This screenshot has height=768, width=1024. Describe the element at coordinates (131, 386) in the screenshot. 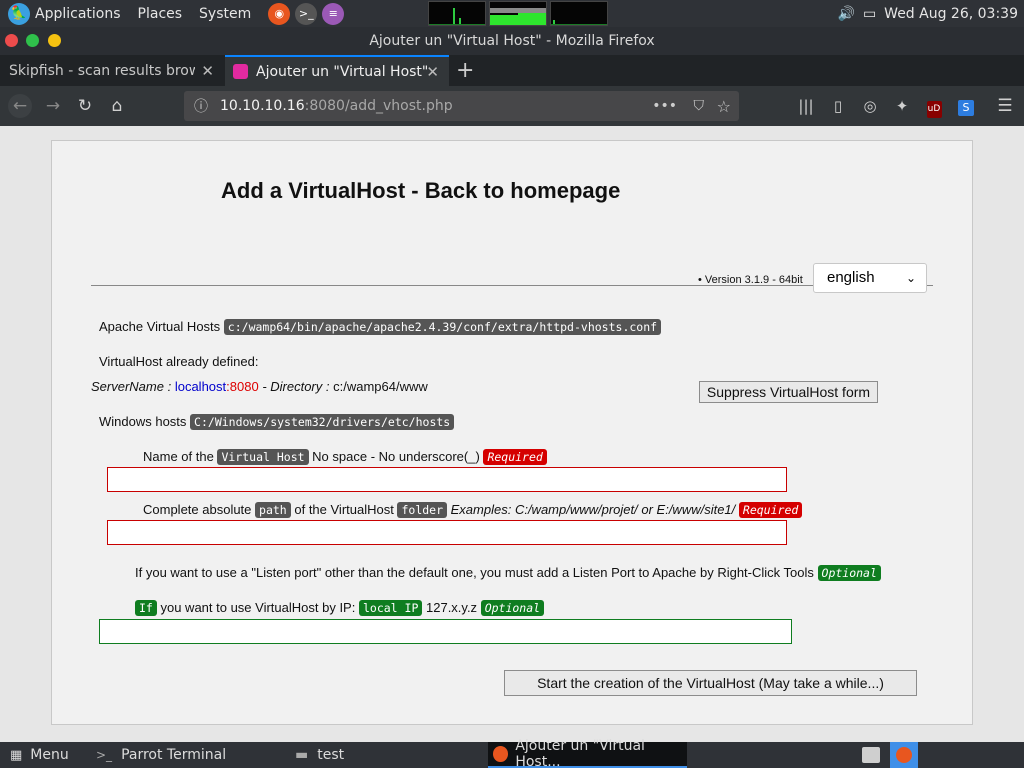

I see `server-name-label: ServerName :` at that location.